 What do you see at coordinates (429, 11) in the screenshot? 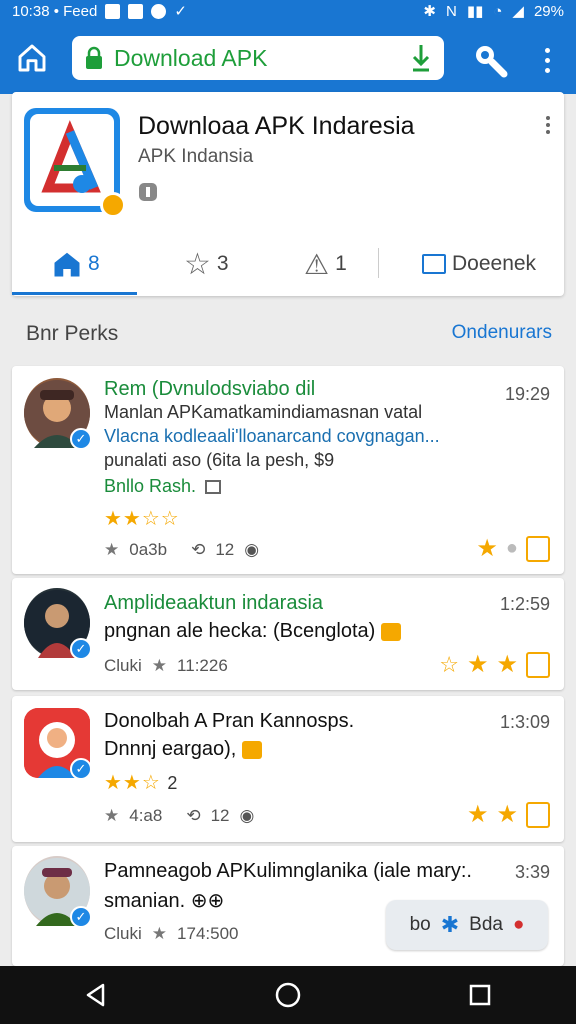
I see `bluetooth-icon: ✱` at bounding box center [429, 11].